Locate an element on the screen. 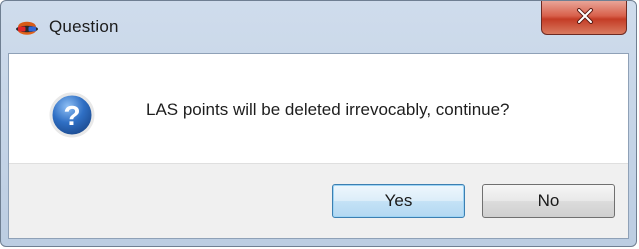 The width and height of the screenshot is (639, 249). close-button is located at coordinates (584, 18).